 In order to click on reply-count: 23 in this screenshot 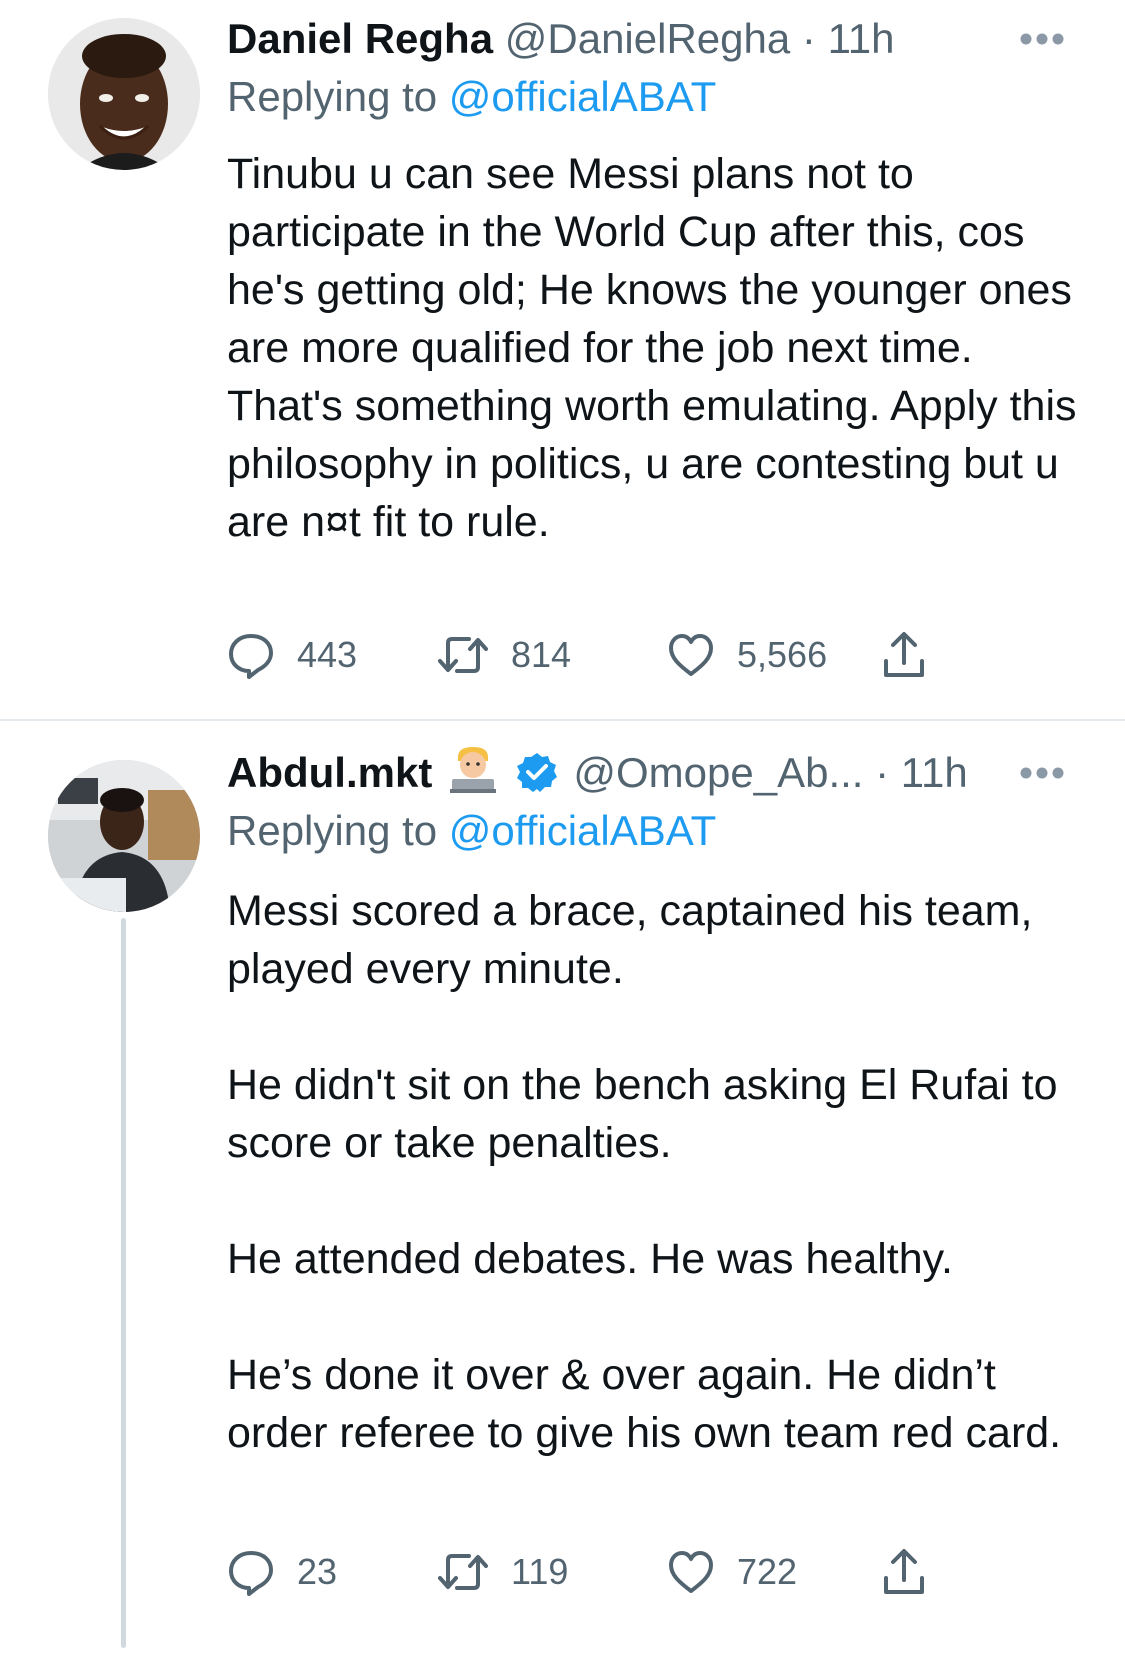, I will do `click(317, 1571)`.